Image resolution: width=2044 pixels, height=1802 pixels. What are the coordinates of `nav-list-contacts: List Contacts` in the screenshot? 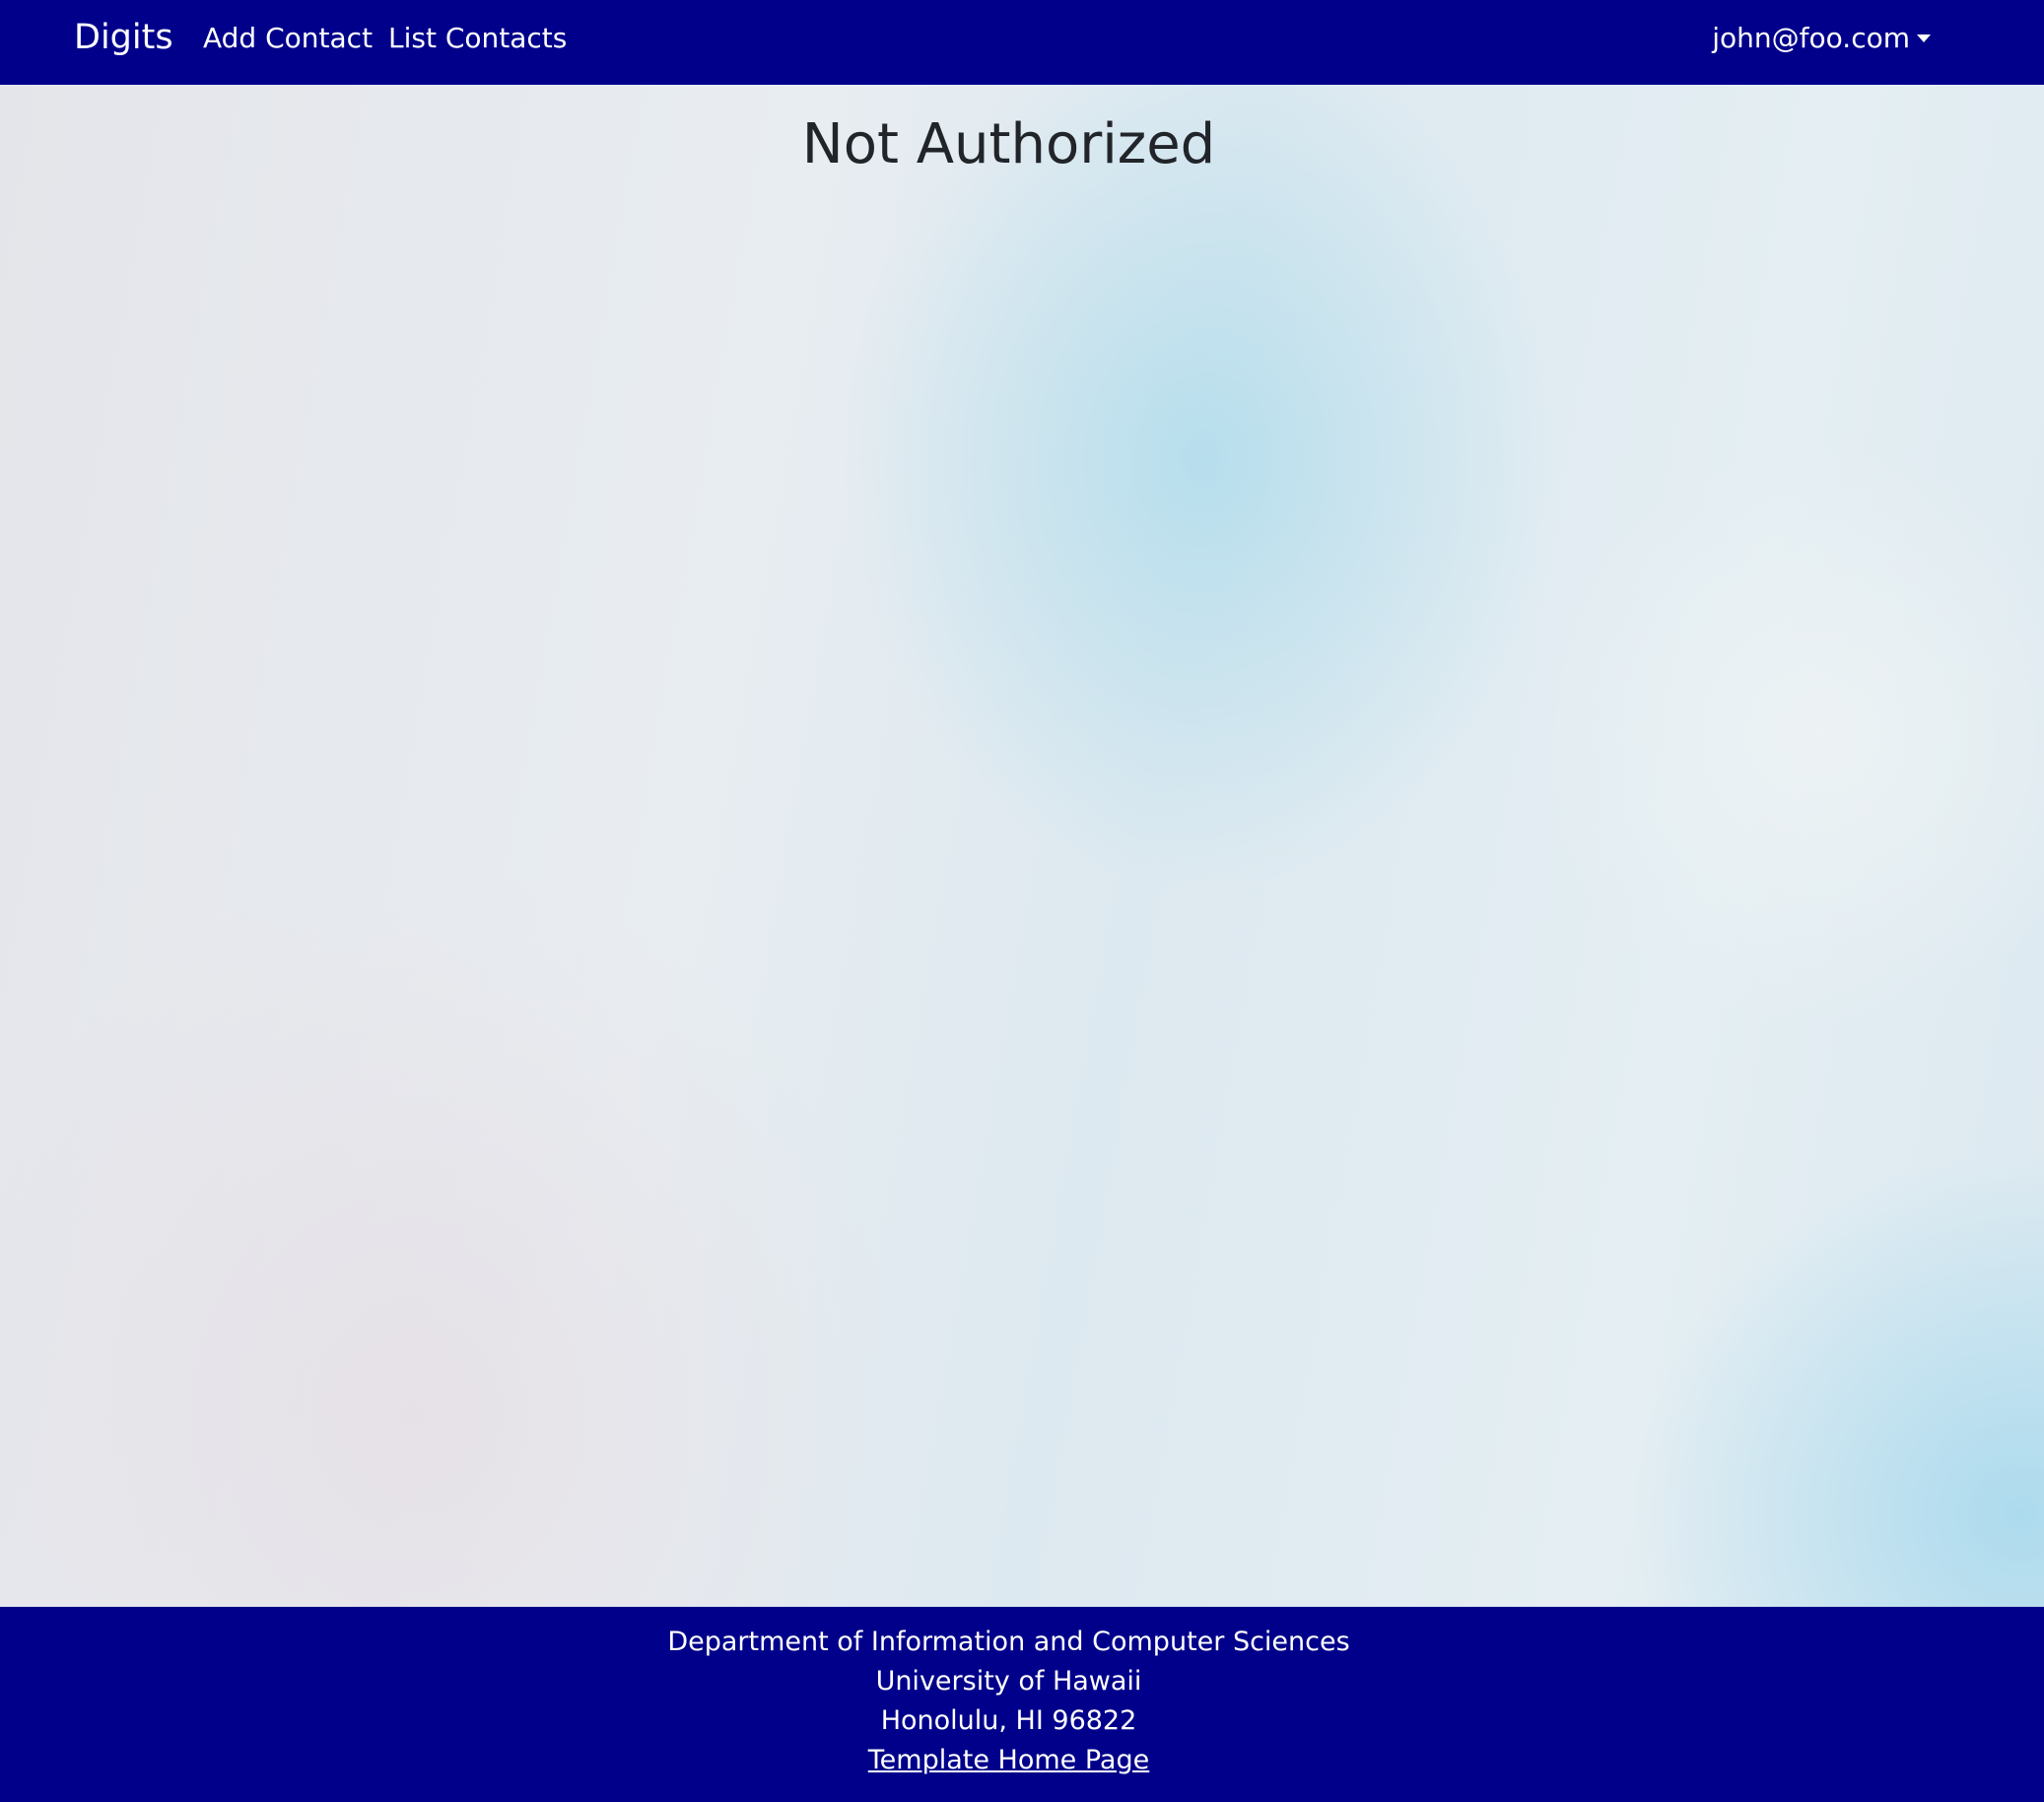 It's located at (477, 38).